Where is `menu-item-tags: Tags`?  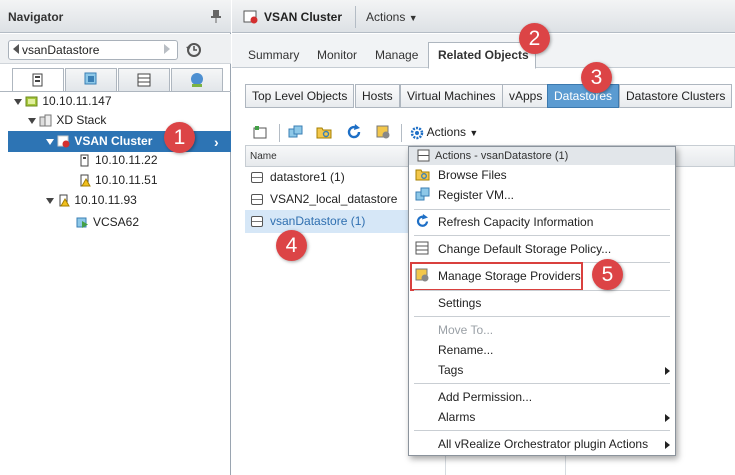 menu-item-tags: Tags is located at coordinates (450, 370).